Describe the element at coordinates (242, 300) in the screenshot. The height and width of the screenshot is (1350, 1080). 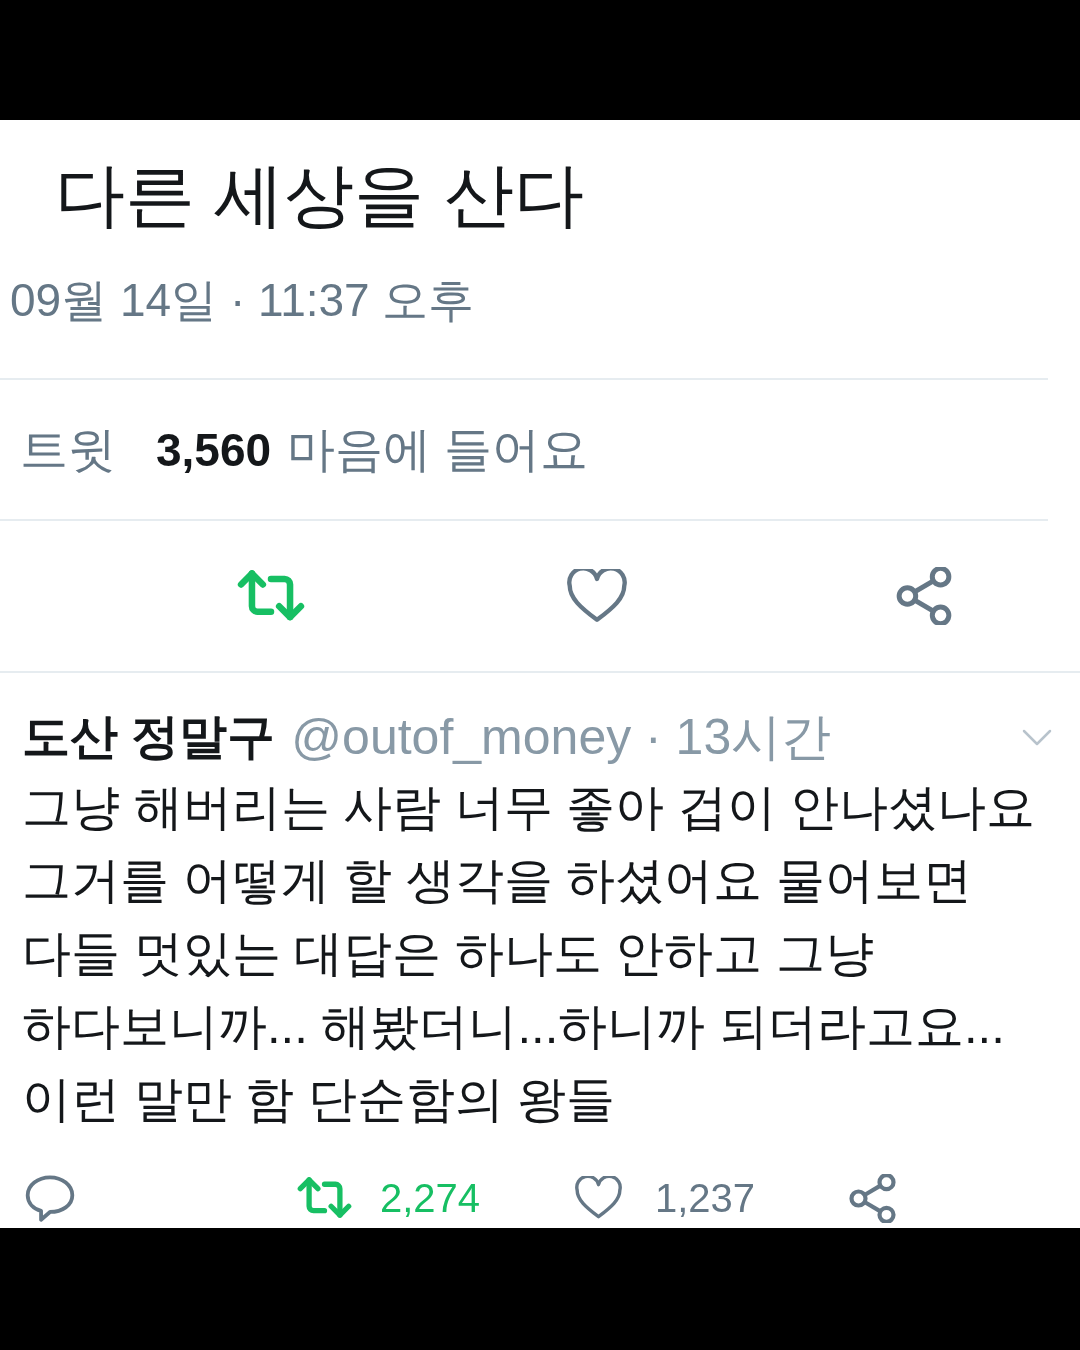
I see `tweet-timestamp: 09월 14일 · 11:37 오후` at that location.